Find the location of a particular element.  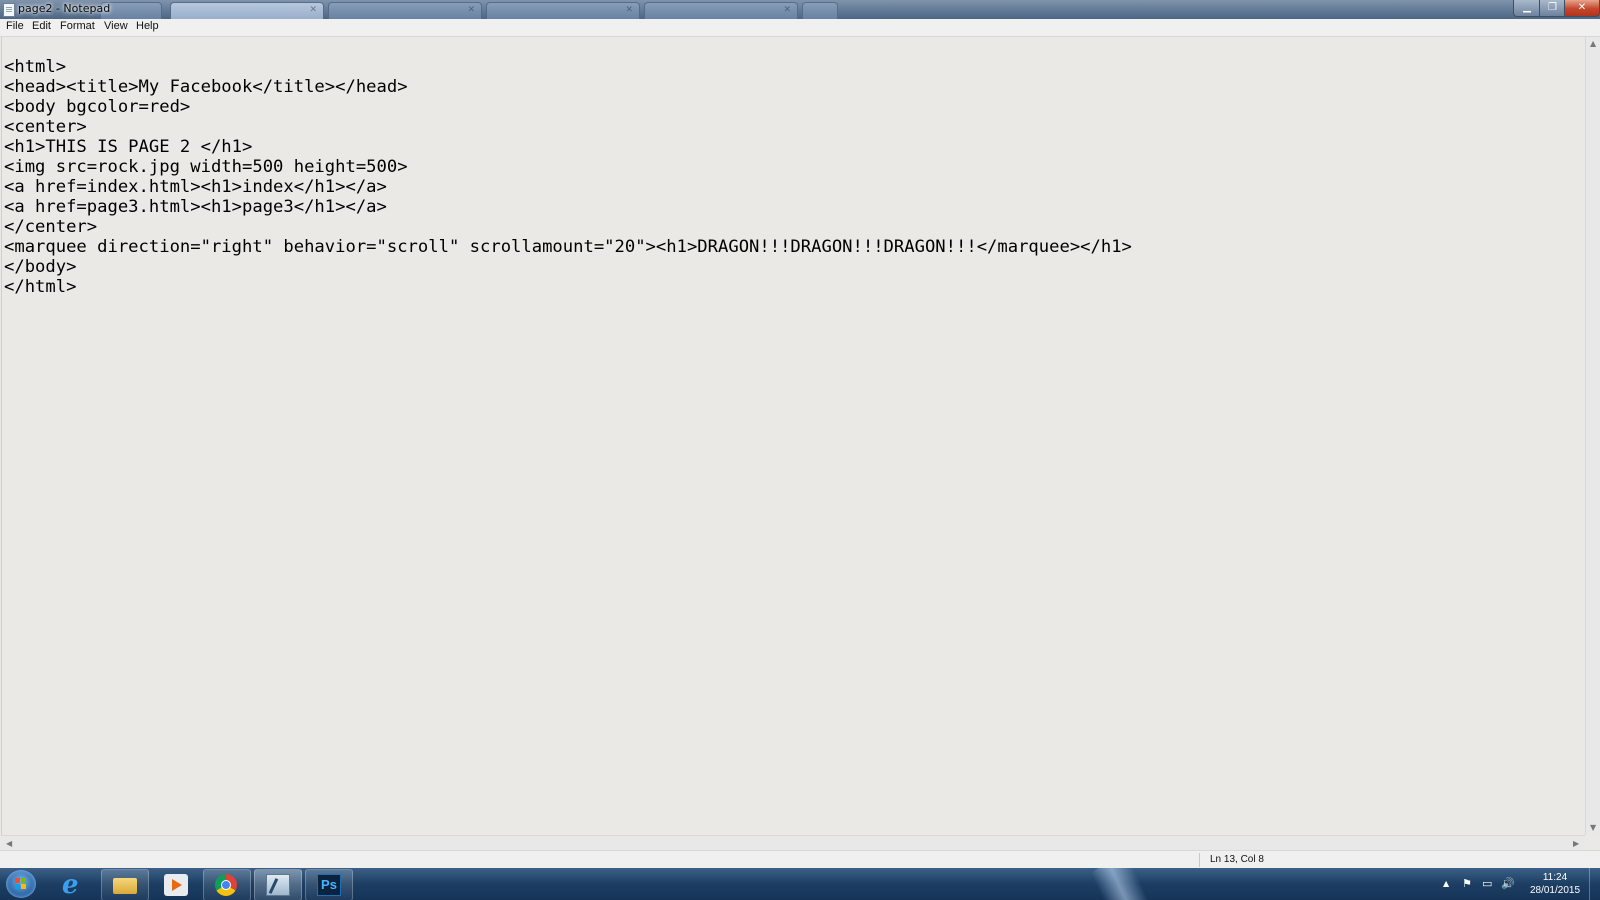

system-clock: 11:24 28/01/2015 is located at coordinates (1555, 884).